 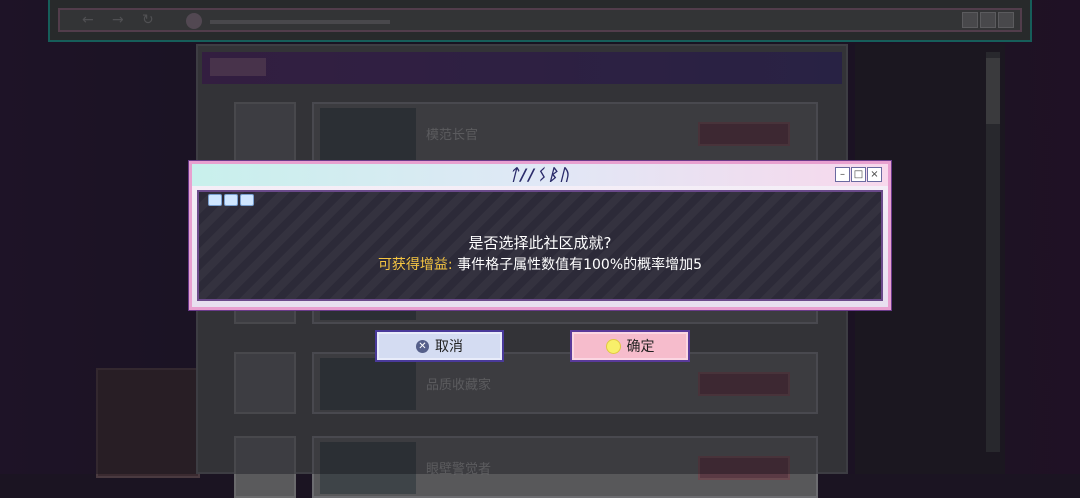 I want to click on dialog-title: ᛏ//ᛊᛒᚢ, so click(x=540, y=174).